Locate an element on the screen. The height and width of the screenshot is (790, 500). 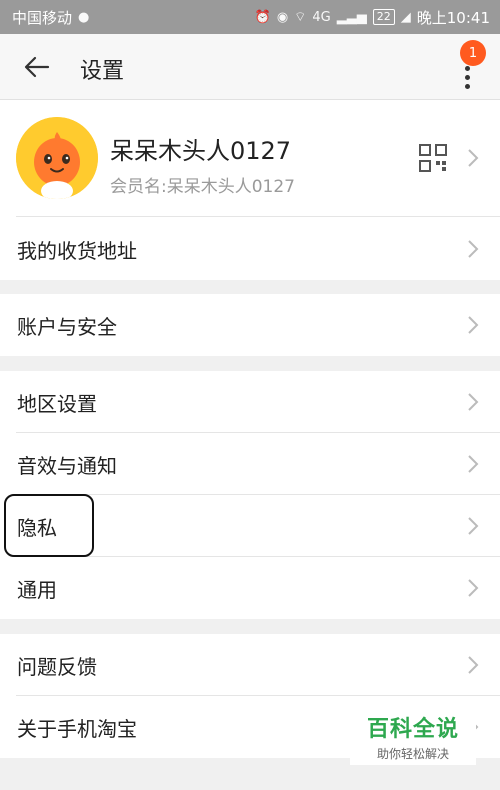
account-section: 账户与安全 is located at coordinates (250, 325).